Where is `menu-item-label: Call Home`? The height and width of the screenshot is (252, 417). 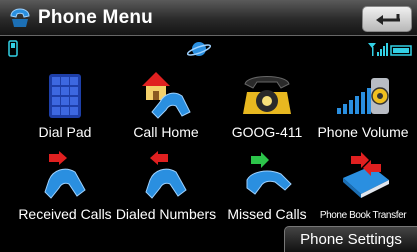
menu-item-label: Call Home is located at coordinates (166, 132).